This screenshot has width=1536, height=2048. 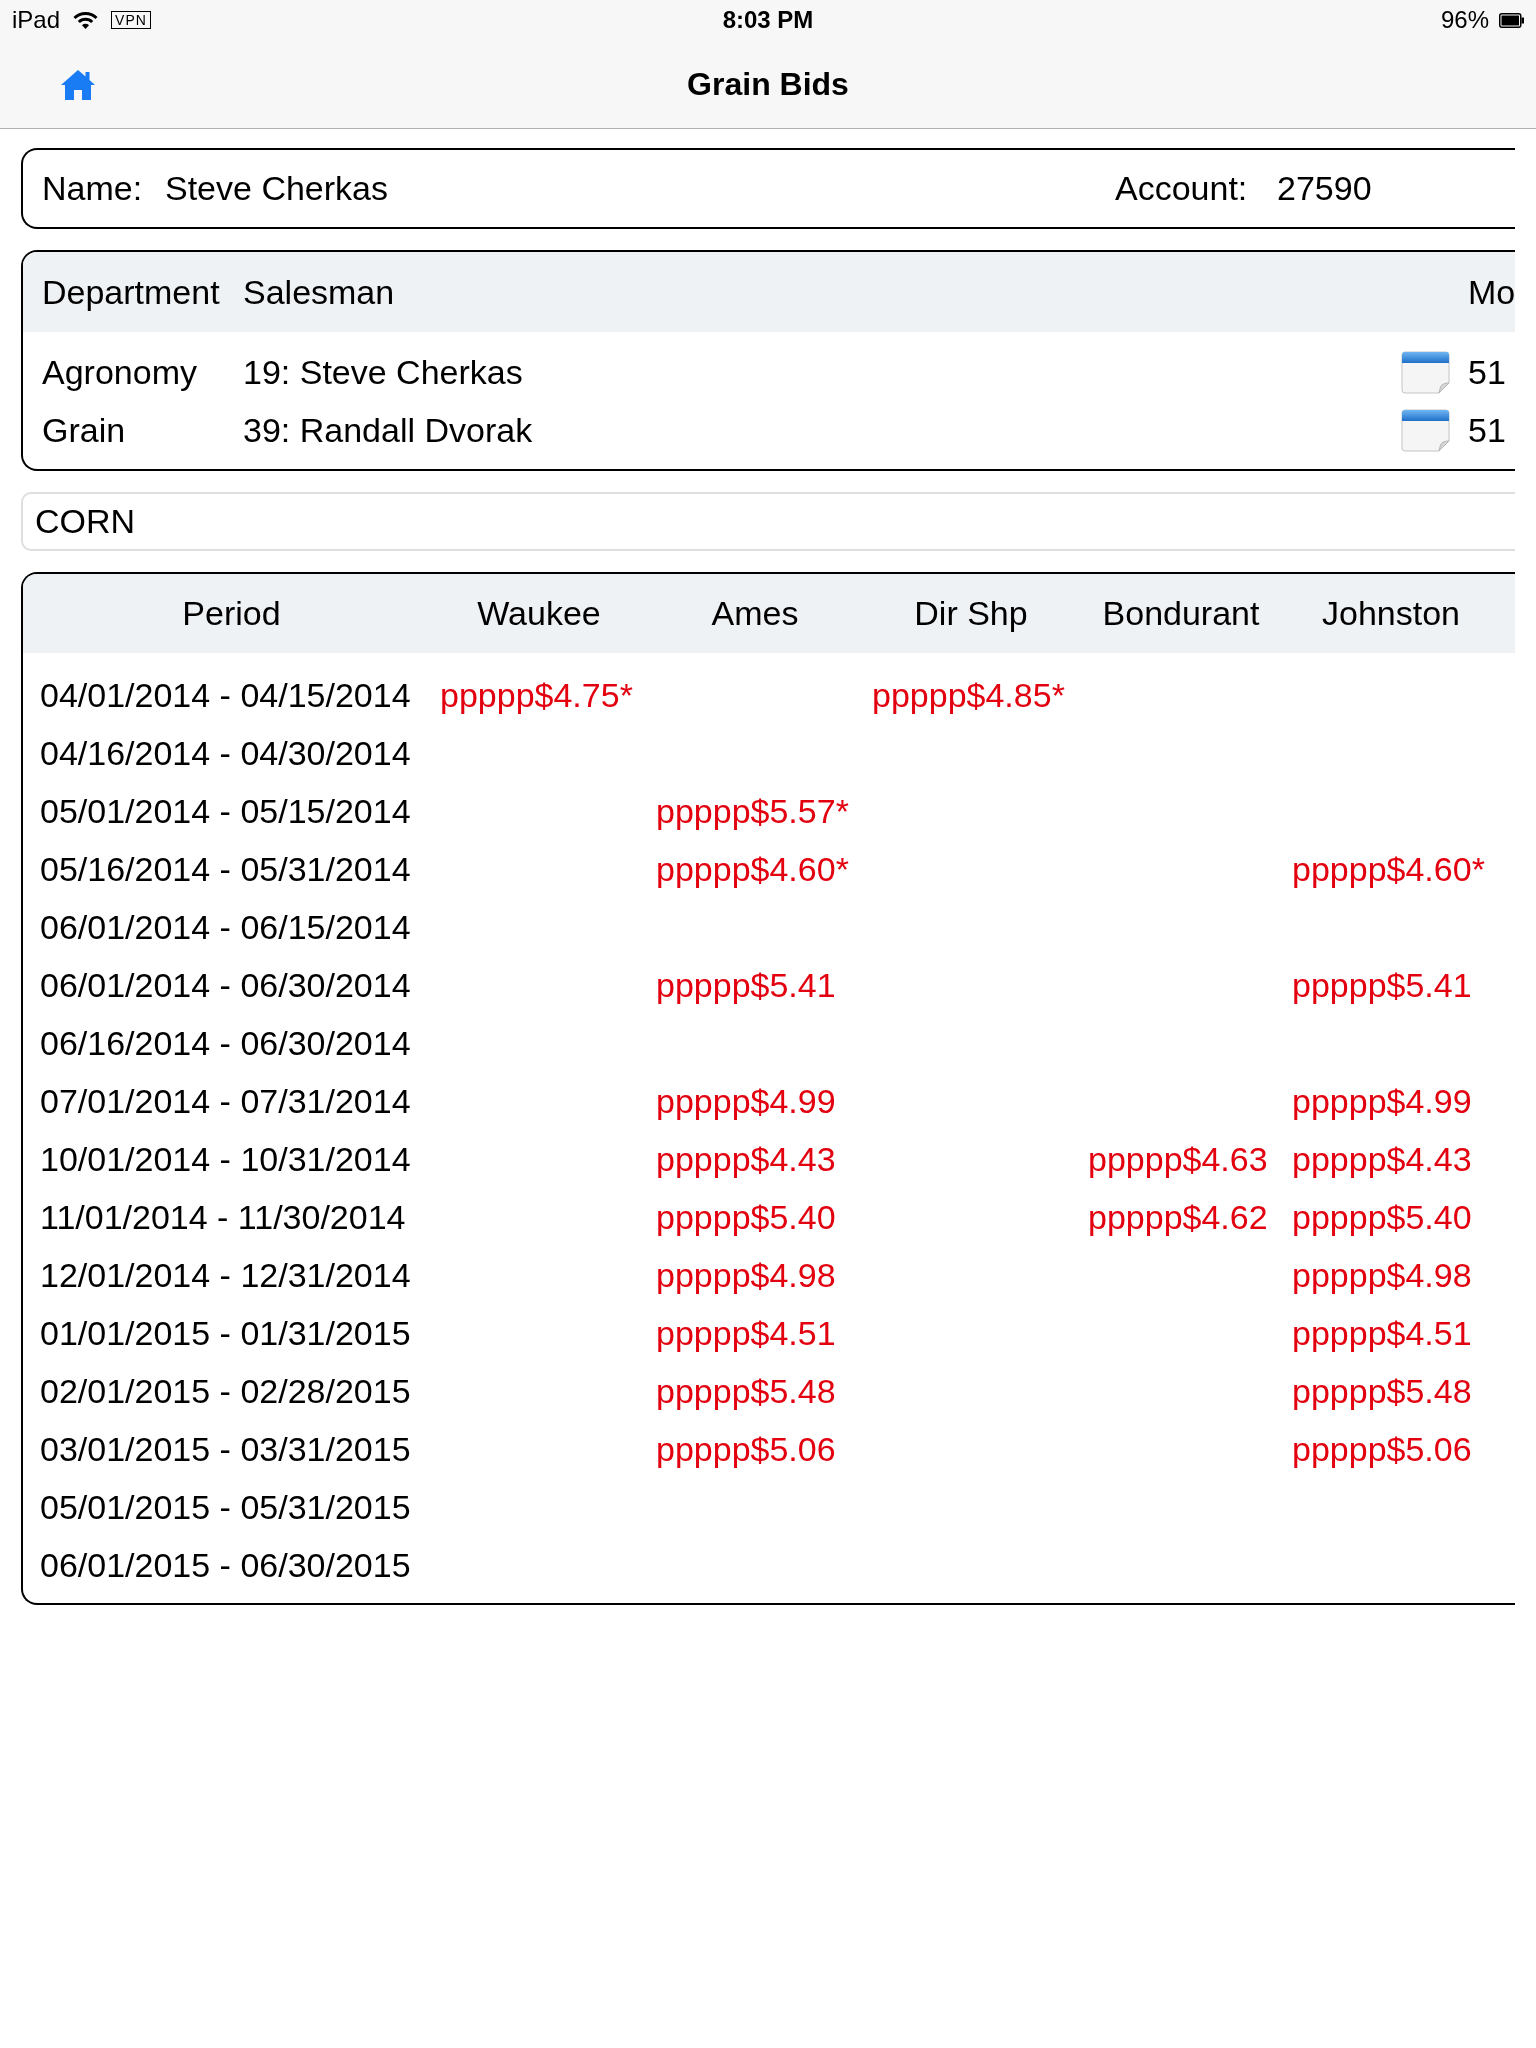 I want to click on commodity-field: CORN, so click(x=768, y=521).